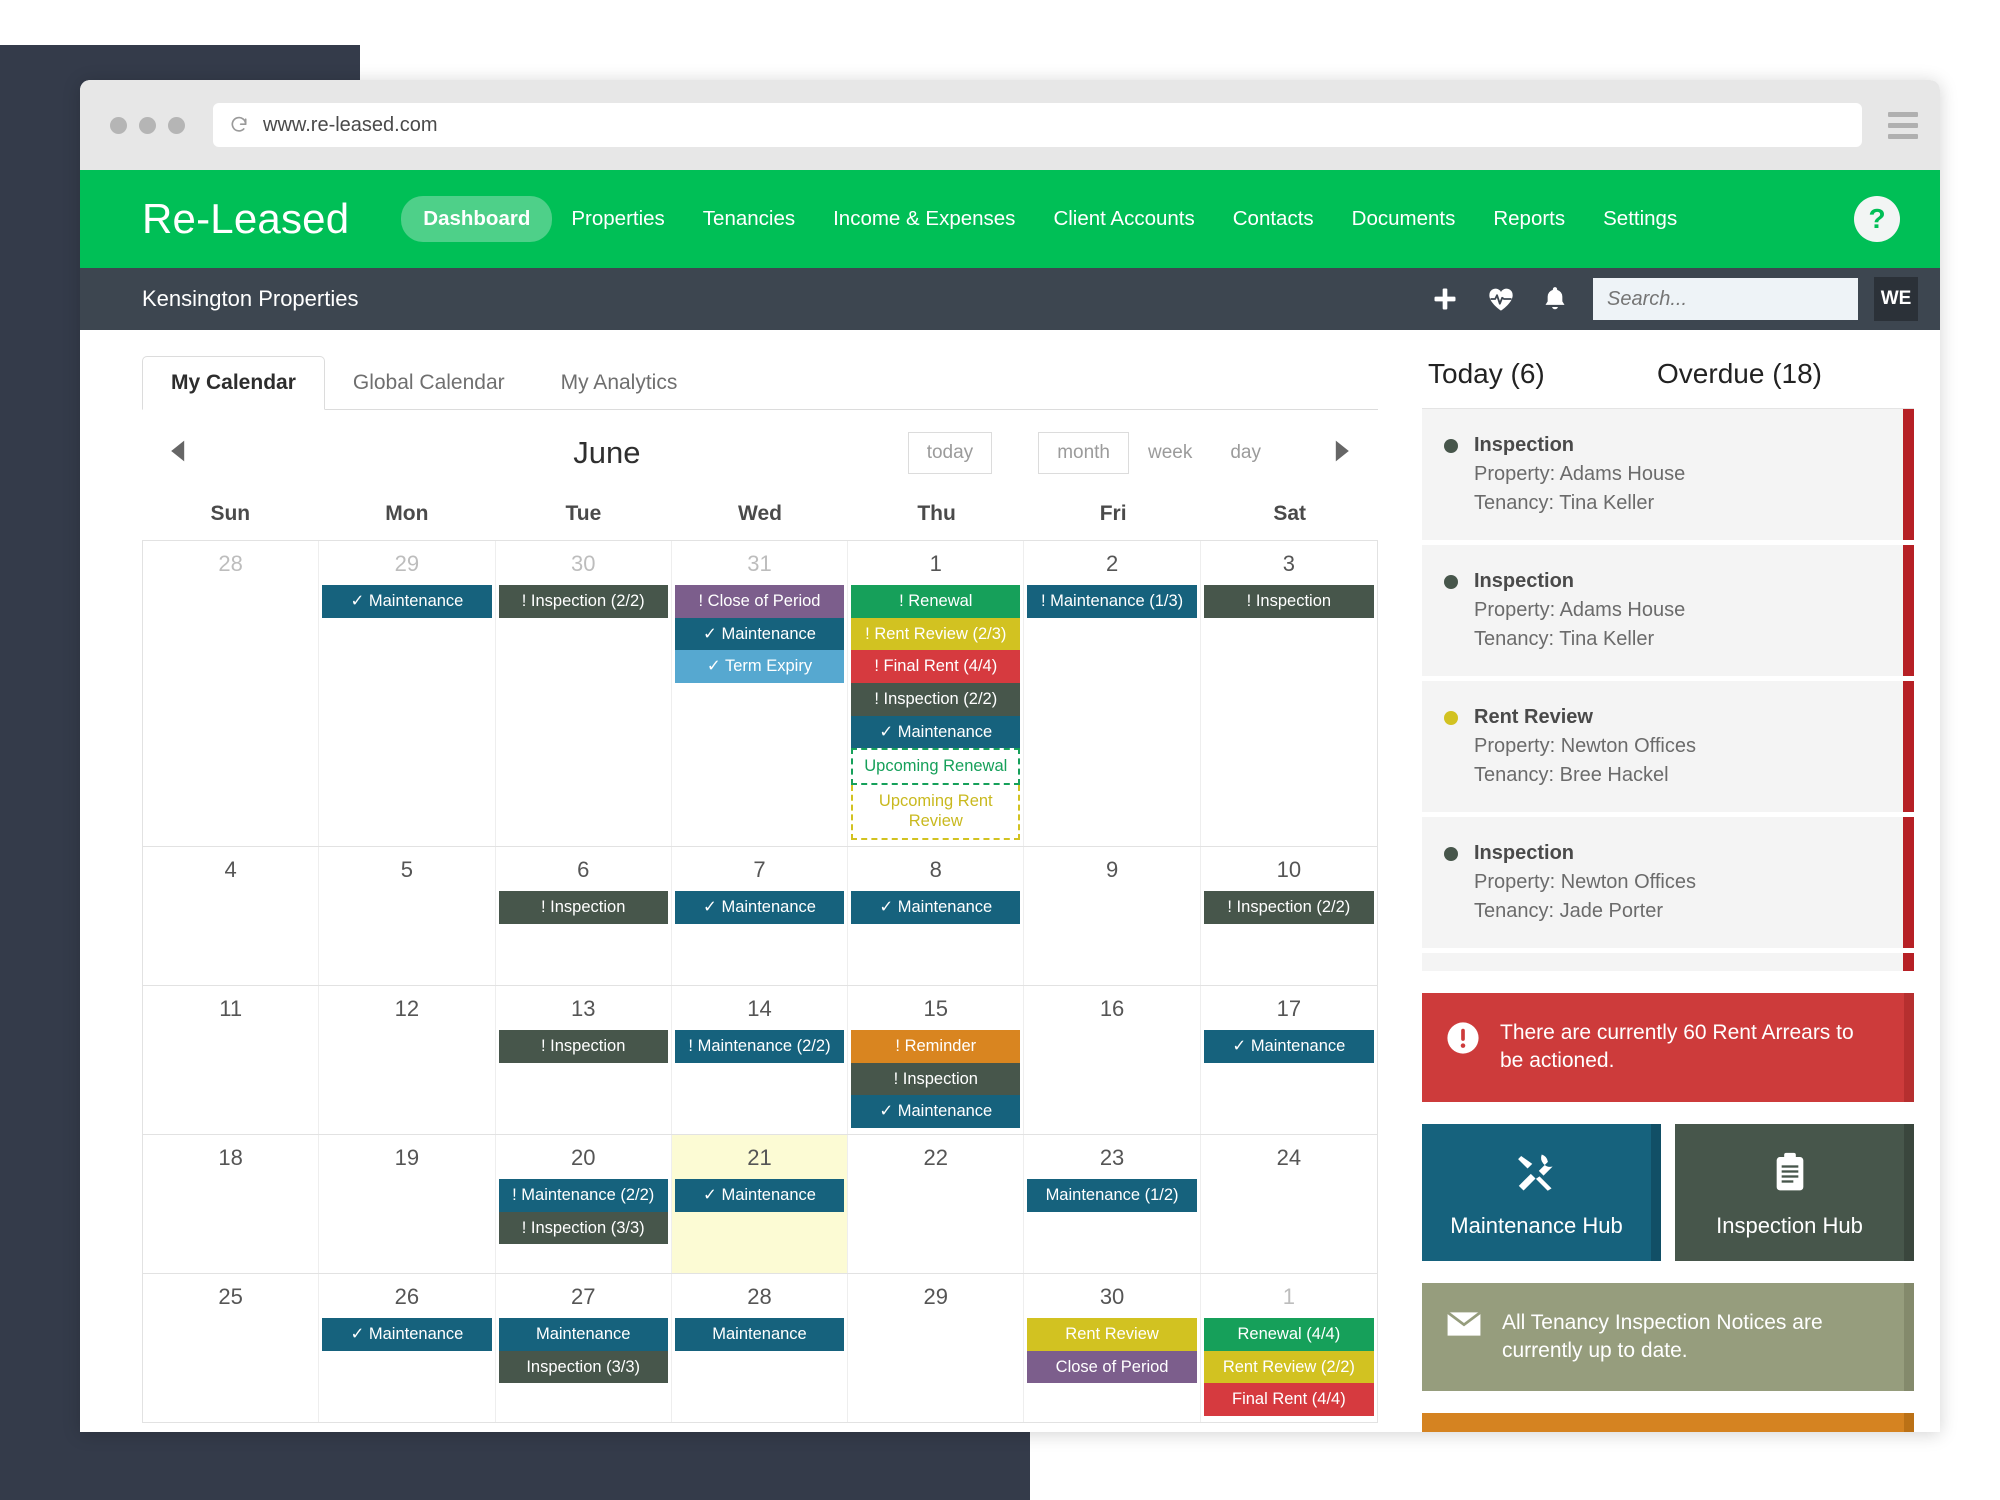 Image resolution: width=2000 pixels, height=1500 pixels. Describe the element at coordinates (1288, 1334) in the screenshot. I see `calendar-event-chip: Renewal (4/4)` at that location.